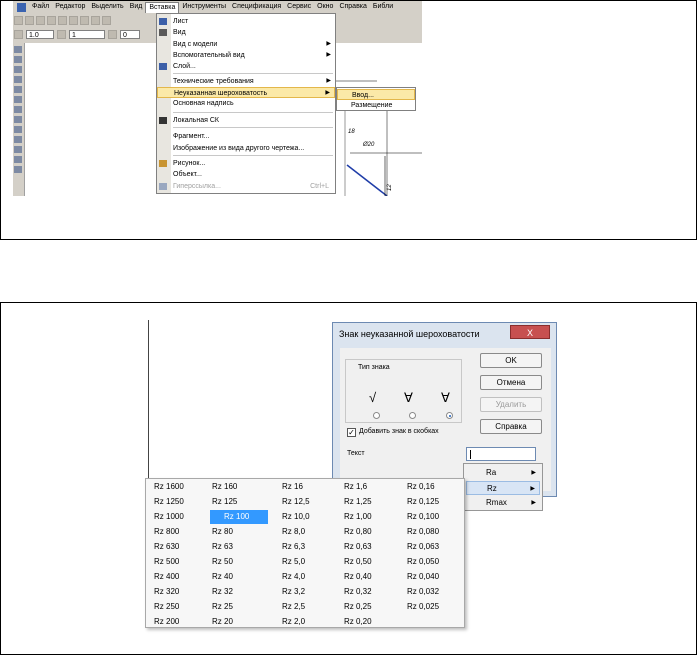 This screenshot has height=655, width=697. What do you see at coordinates (311, 547) in the screenshot?
I see `rz-value-option: Rz 6,3` at bounding box center [311, 547].